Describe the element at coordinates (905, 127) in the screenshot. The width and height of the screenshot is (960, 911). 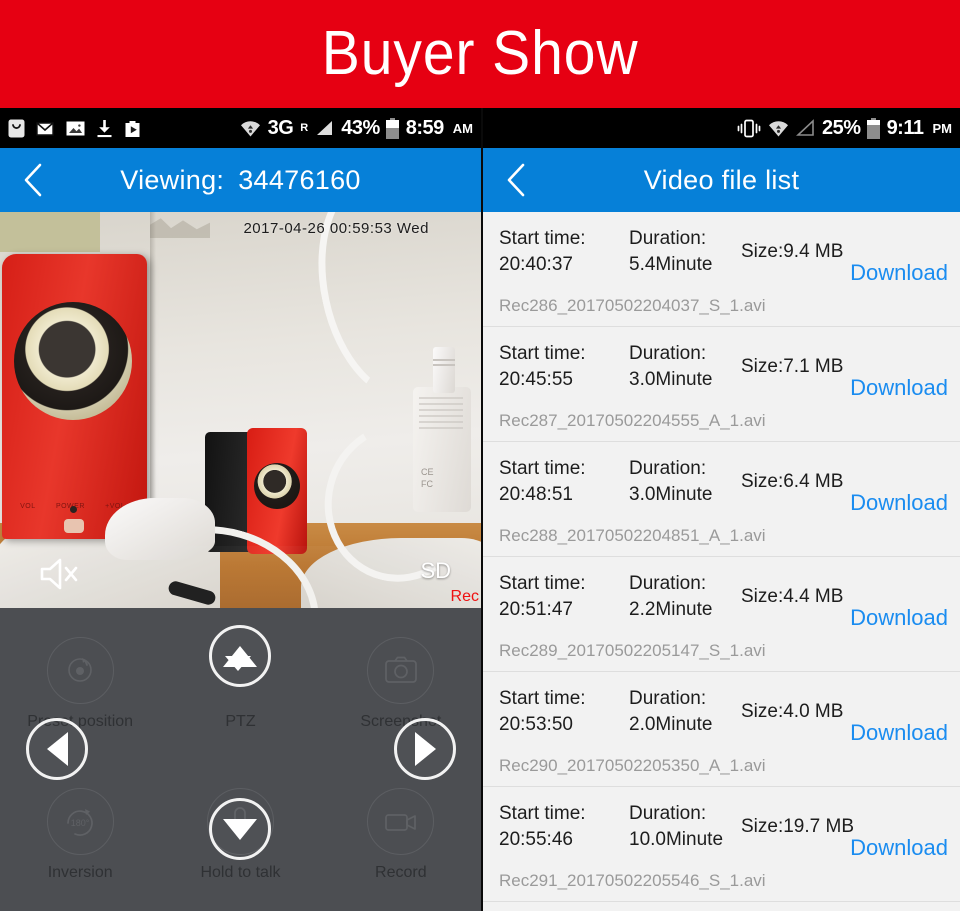
I see `clock-label: 9:11` at that location.